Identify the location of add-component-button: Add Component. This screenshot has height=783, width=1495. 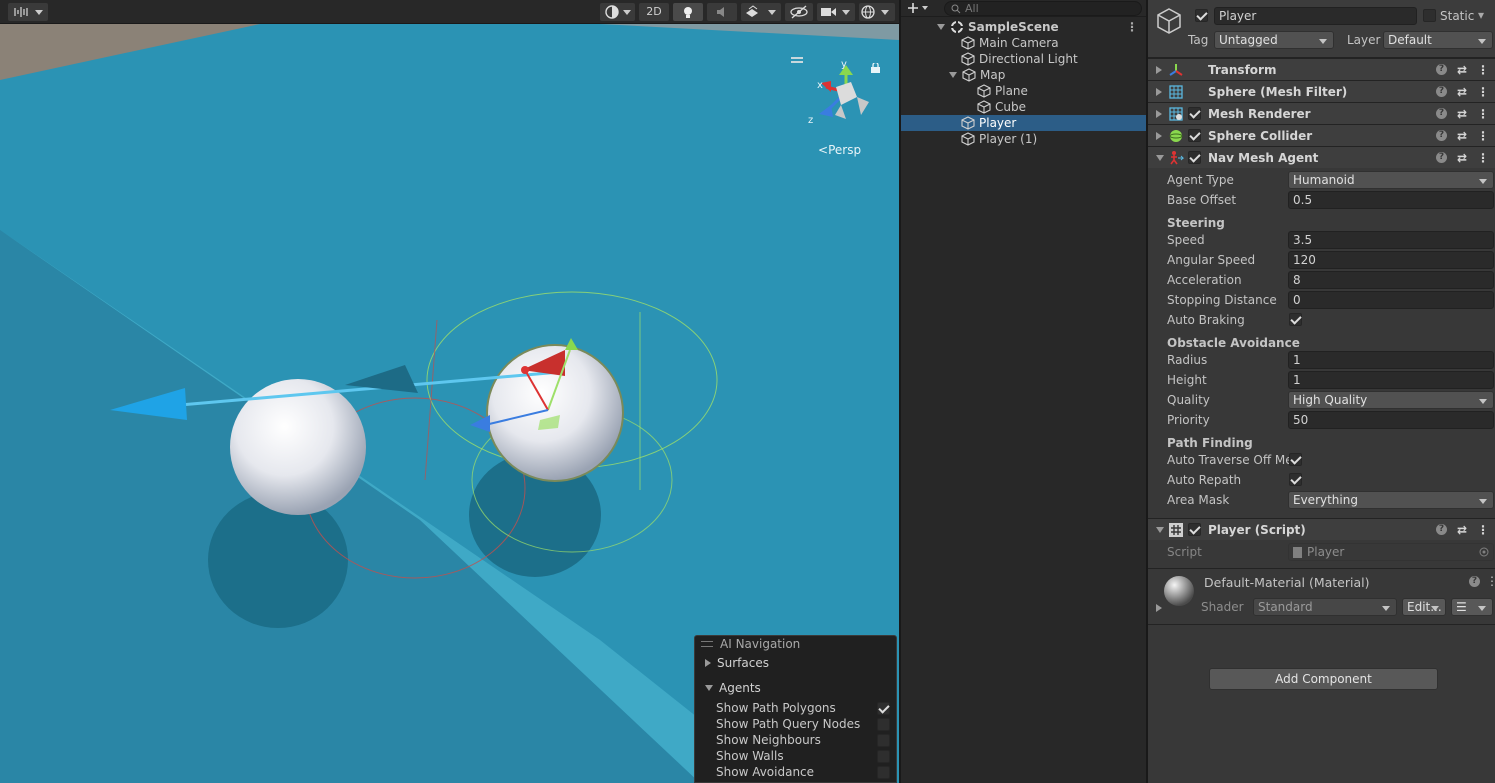
(1323, 679).